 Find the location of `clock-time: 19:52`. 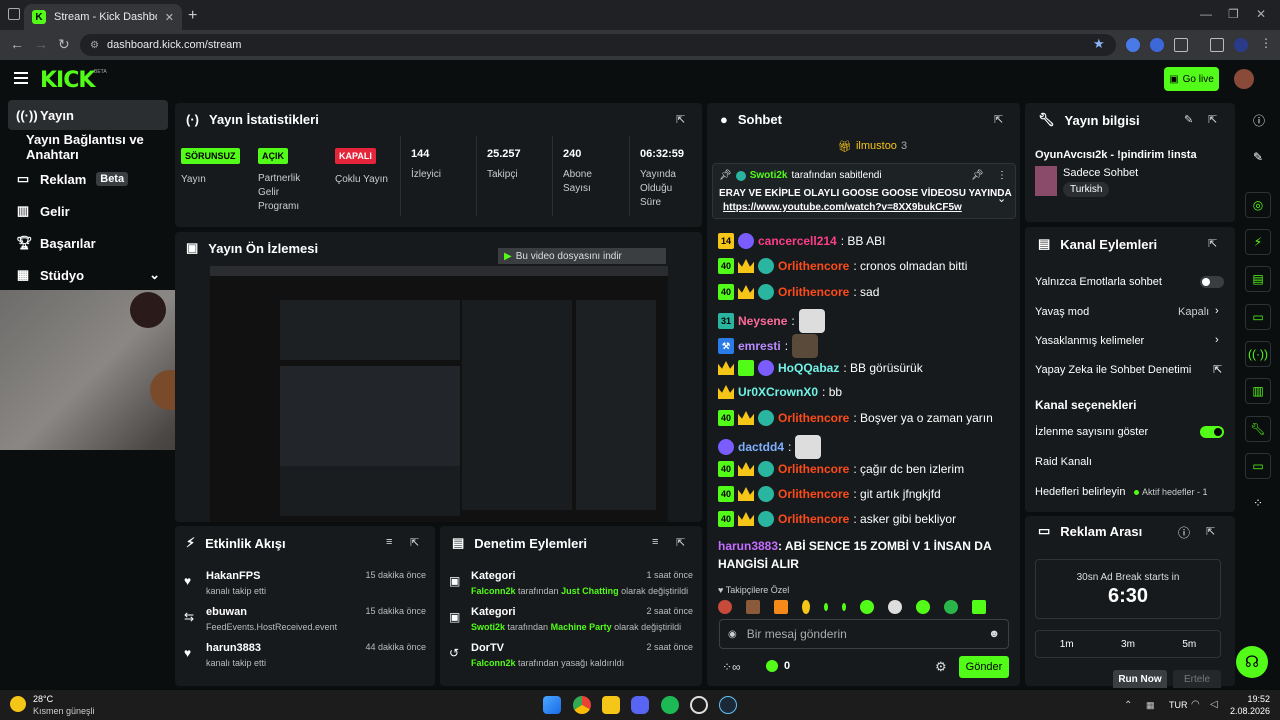

clock-time: 19:52 is located at coordinates (1250, 699).